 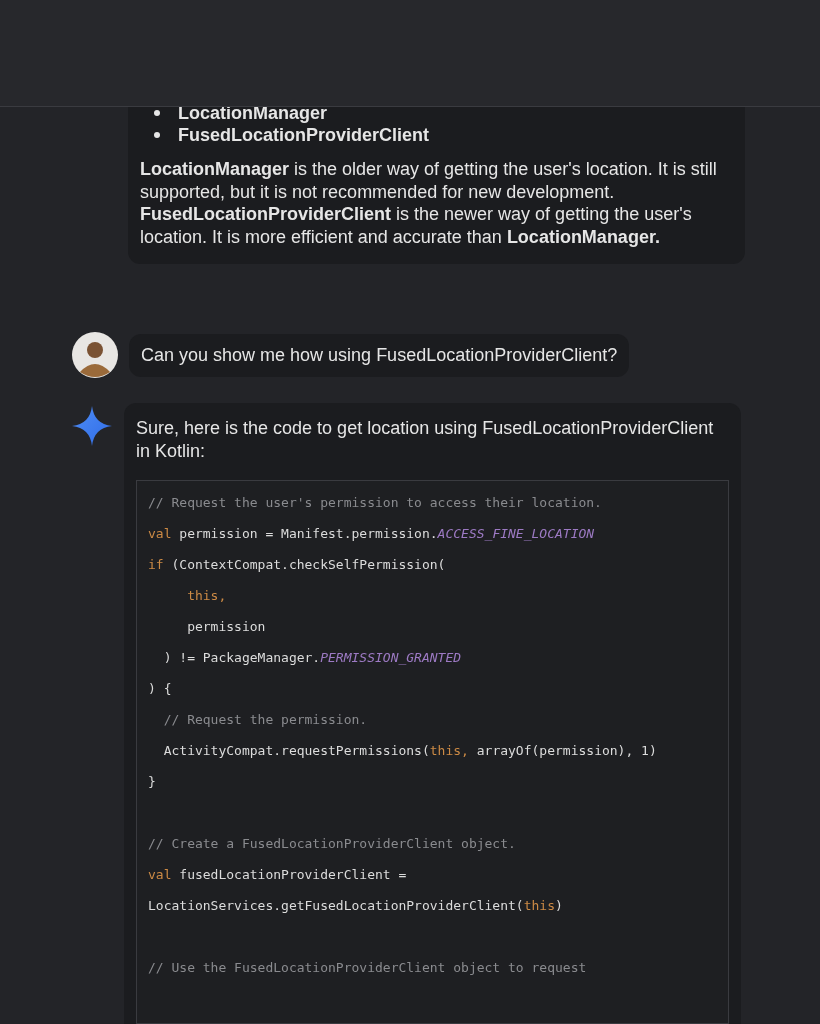 I want to click on code-line: // Request the user's permission to access their location., so click(x=375, y=503).